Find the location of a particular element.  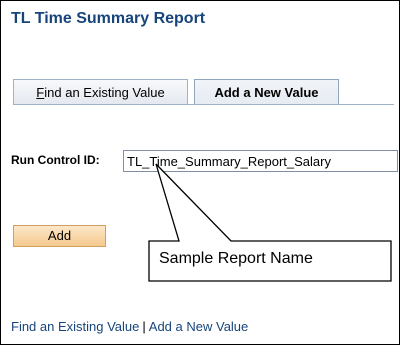

find-existing-value-link: Find an Existing Value is located at coordinates (75, 326).